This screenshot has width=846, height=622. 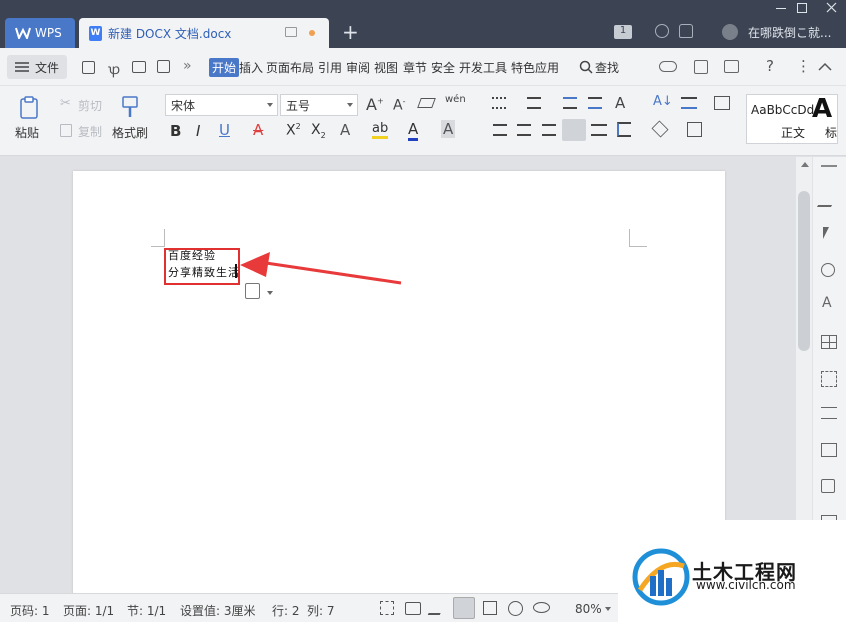 I want to click on page-view-icon, so click(x=464, y=608).